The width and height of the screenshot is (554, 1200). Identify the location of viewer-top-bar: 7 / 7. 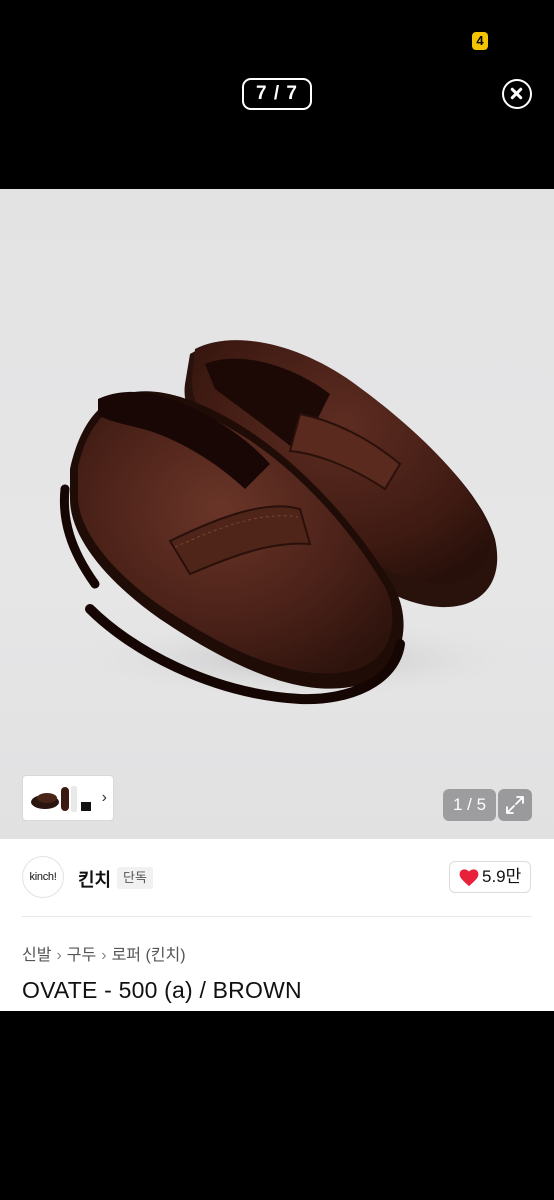
(277, 94).